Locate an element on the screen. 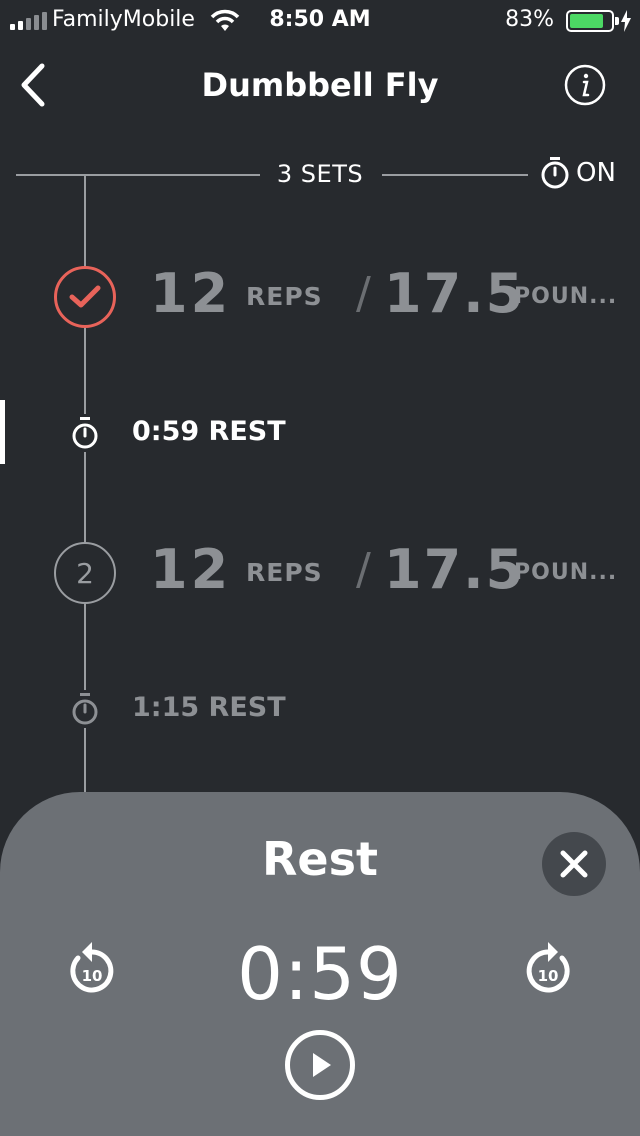 The image size is (640, 1136). set-complete-marker is located at coordinates (85, 297).